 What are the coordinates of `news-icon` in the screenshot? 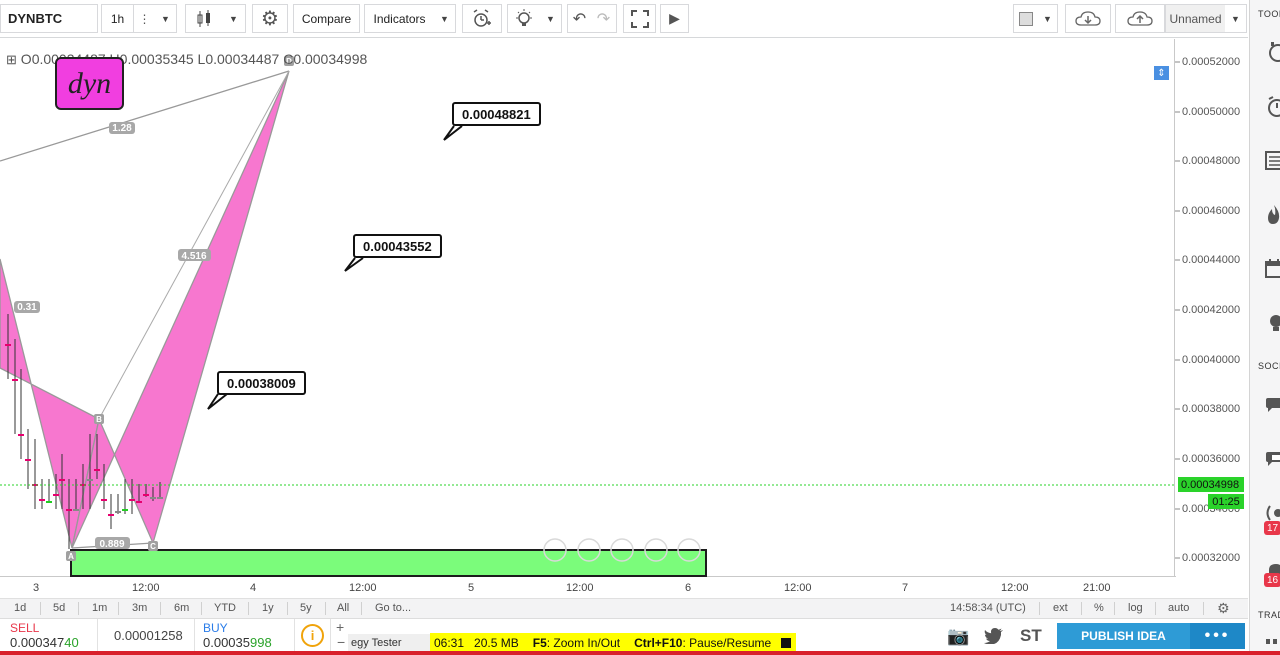 It's located at (1272, 161).